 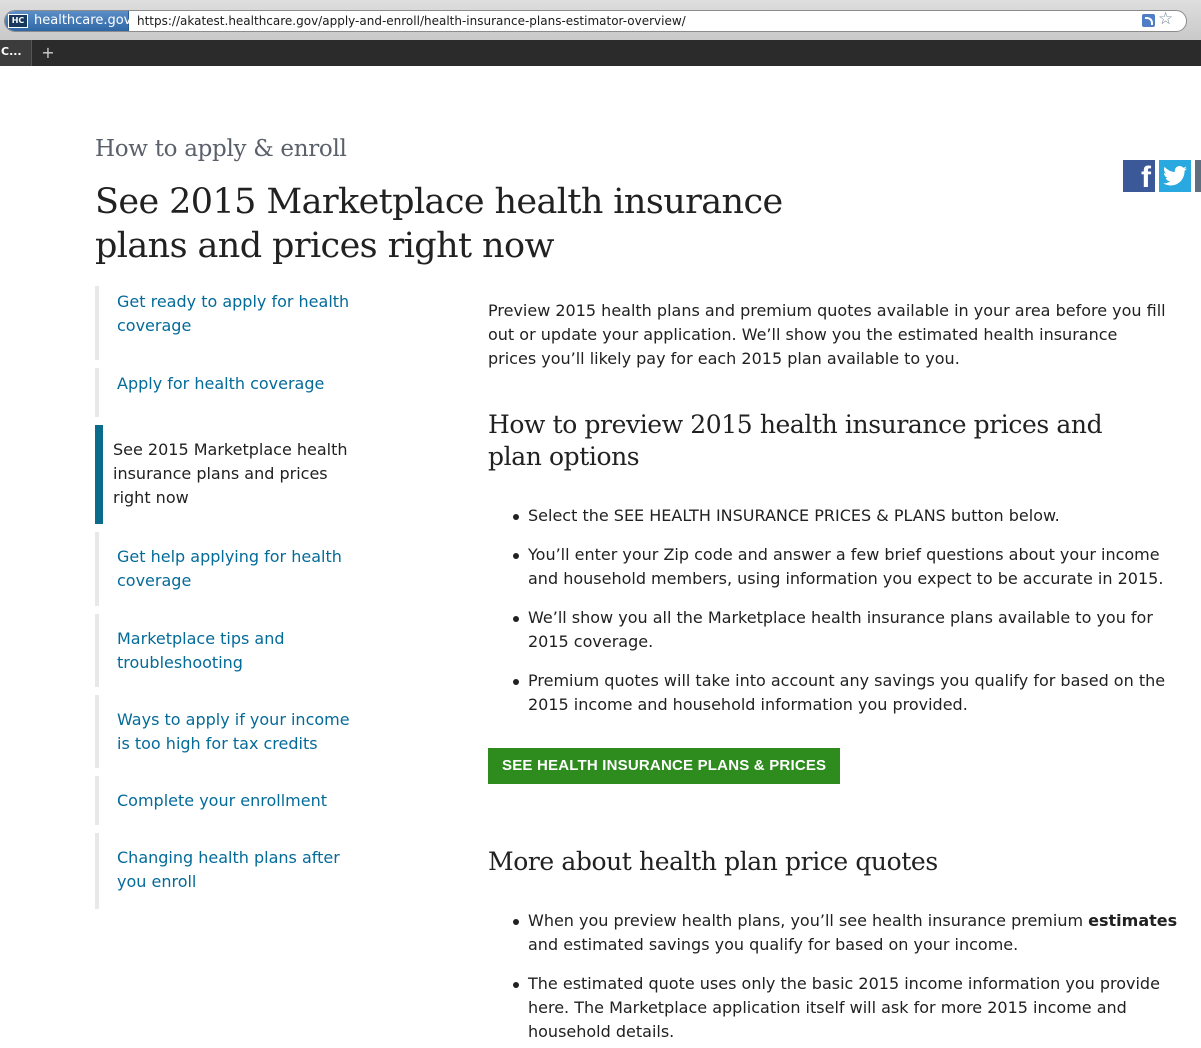 What do you see at coordinates (230, 392) in the screenshot?
I see `sidebar-item-apply: Apply for health coverage` at bounding box center [230, 392].